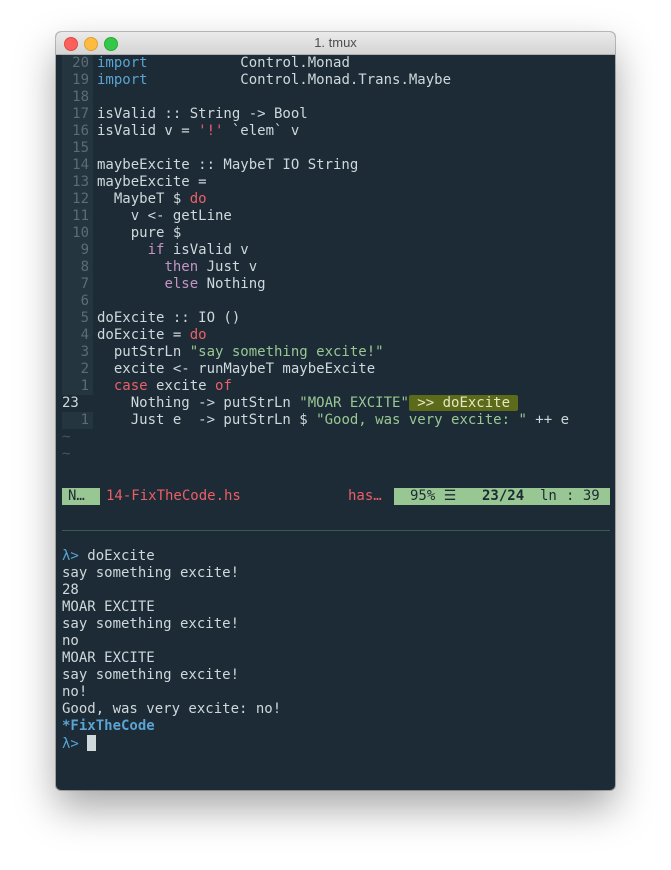 Image resolution: width=671 pixels, height=870 pixels. Describe the element at coordinates (181, 267) in the screenshot. I see `code-token: then` at that location.